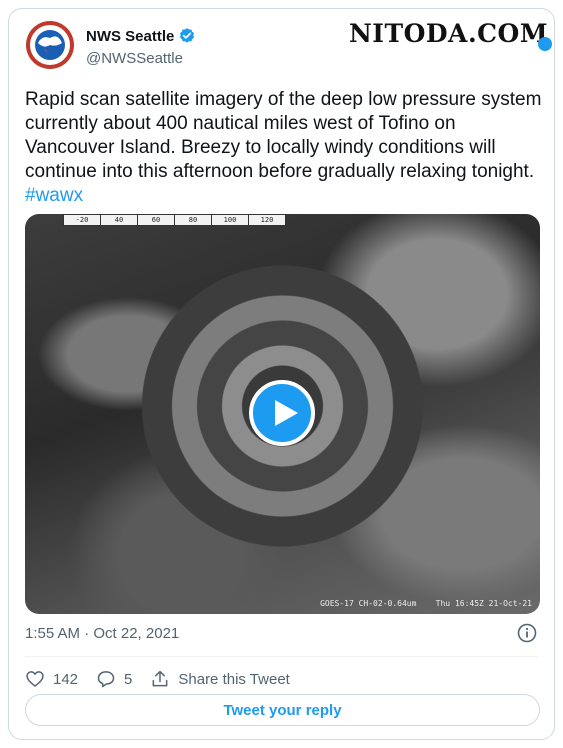  What do you see at coordinates (128, 679) in the screenshot?
I see `reply-count: 5` at bounding box center [128, 679].